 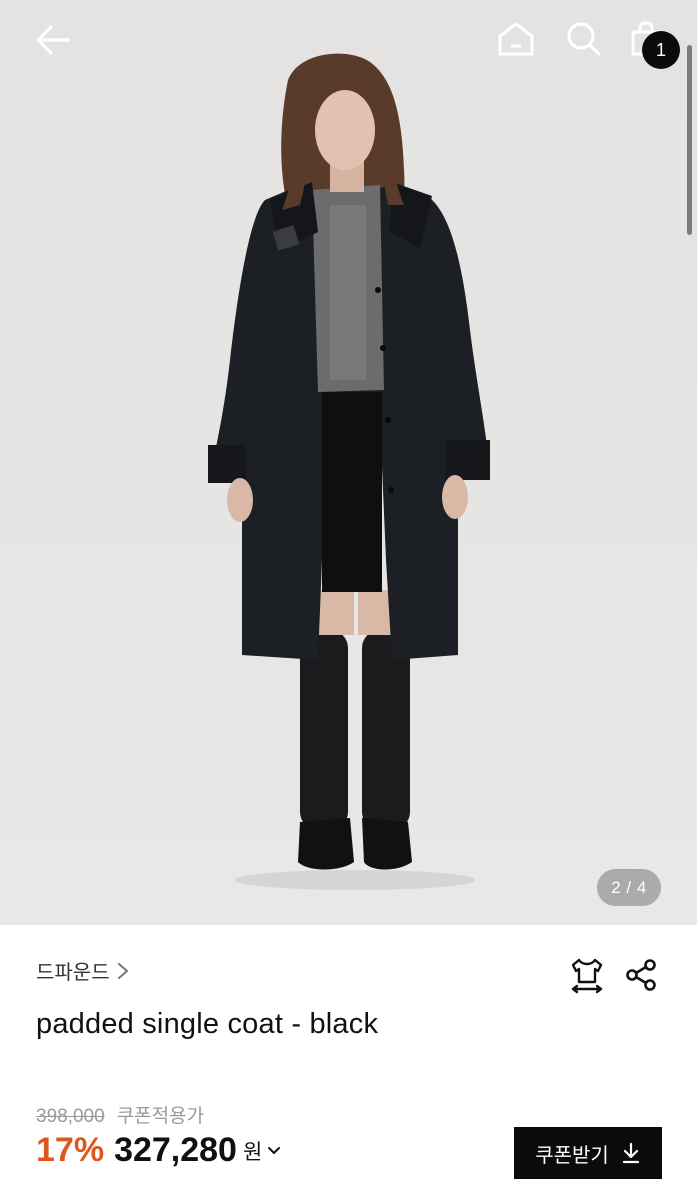 I want to click on get-coupon-label: 쿠폰받기, so click(x=572, y=1155).